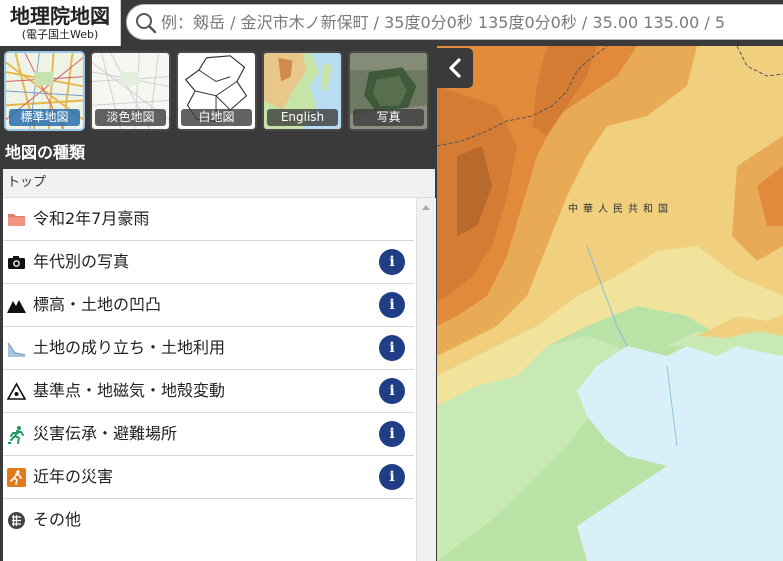 The width and height of the screenshot is (783, 561). I want to click on map-type-label: 淡色地図, so click(130, 117).